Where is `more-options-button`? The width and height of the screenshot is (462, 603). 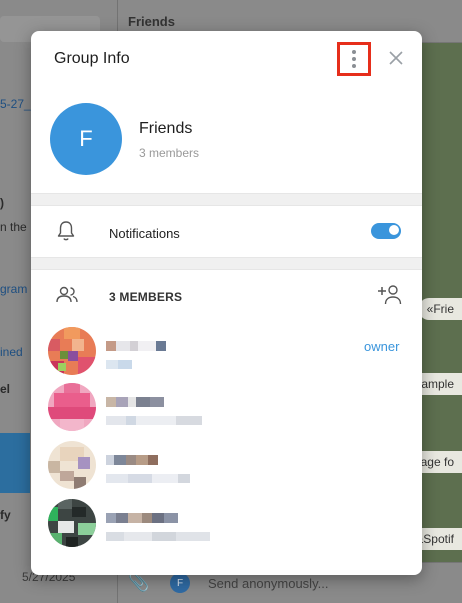 more-options-button is located at coordinates (354, 59).